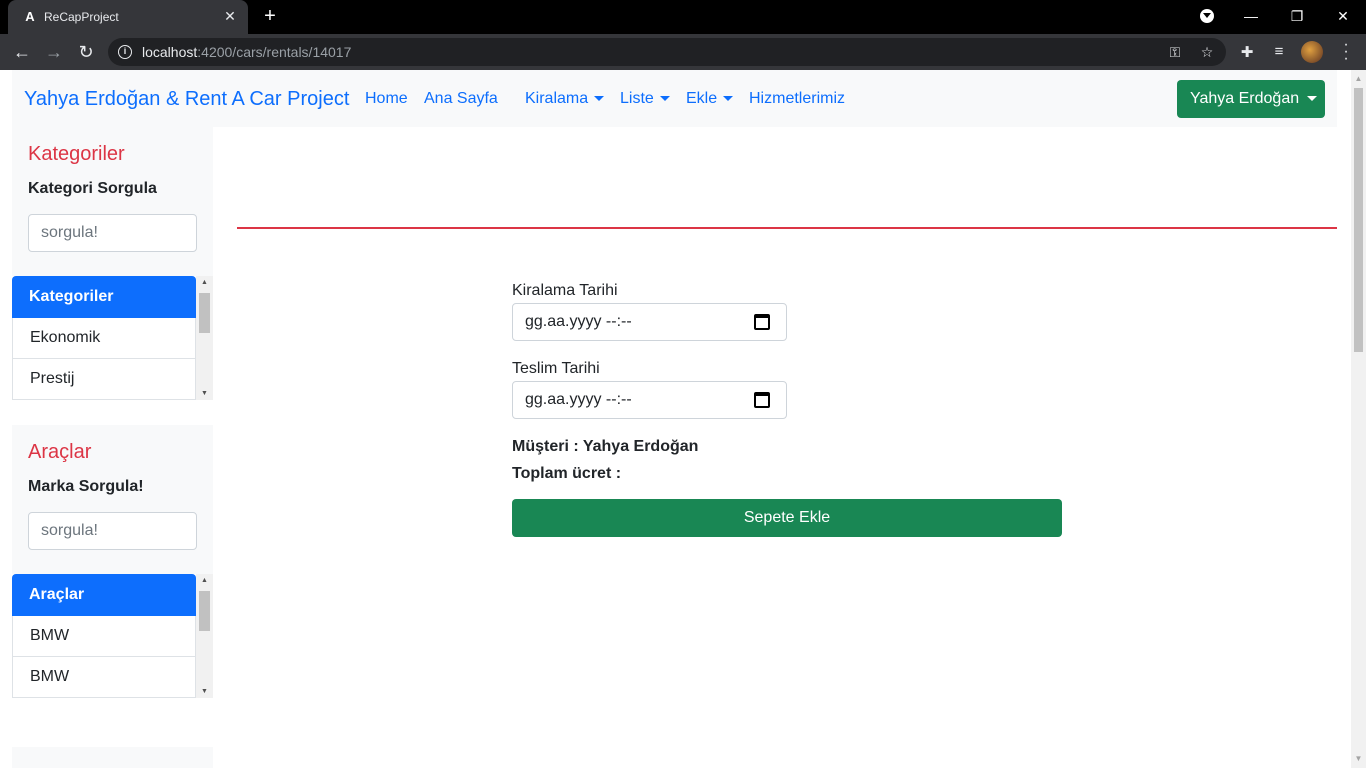  I want to click on browser-tab: A ReCapProject ✕, so click(128, 17).